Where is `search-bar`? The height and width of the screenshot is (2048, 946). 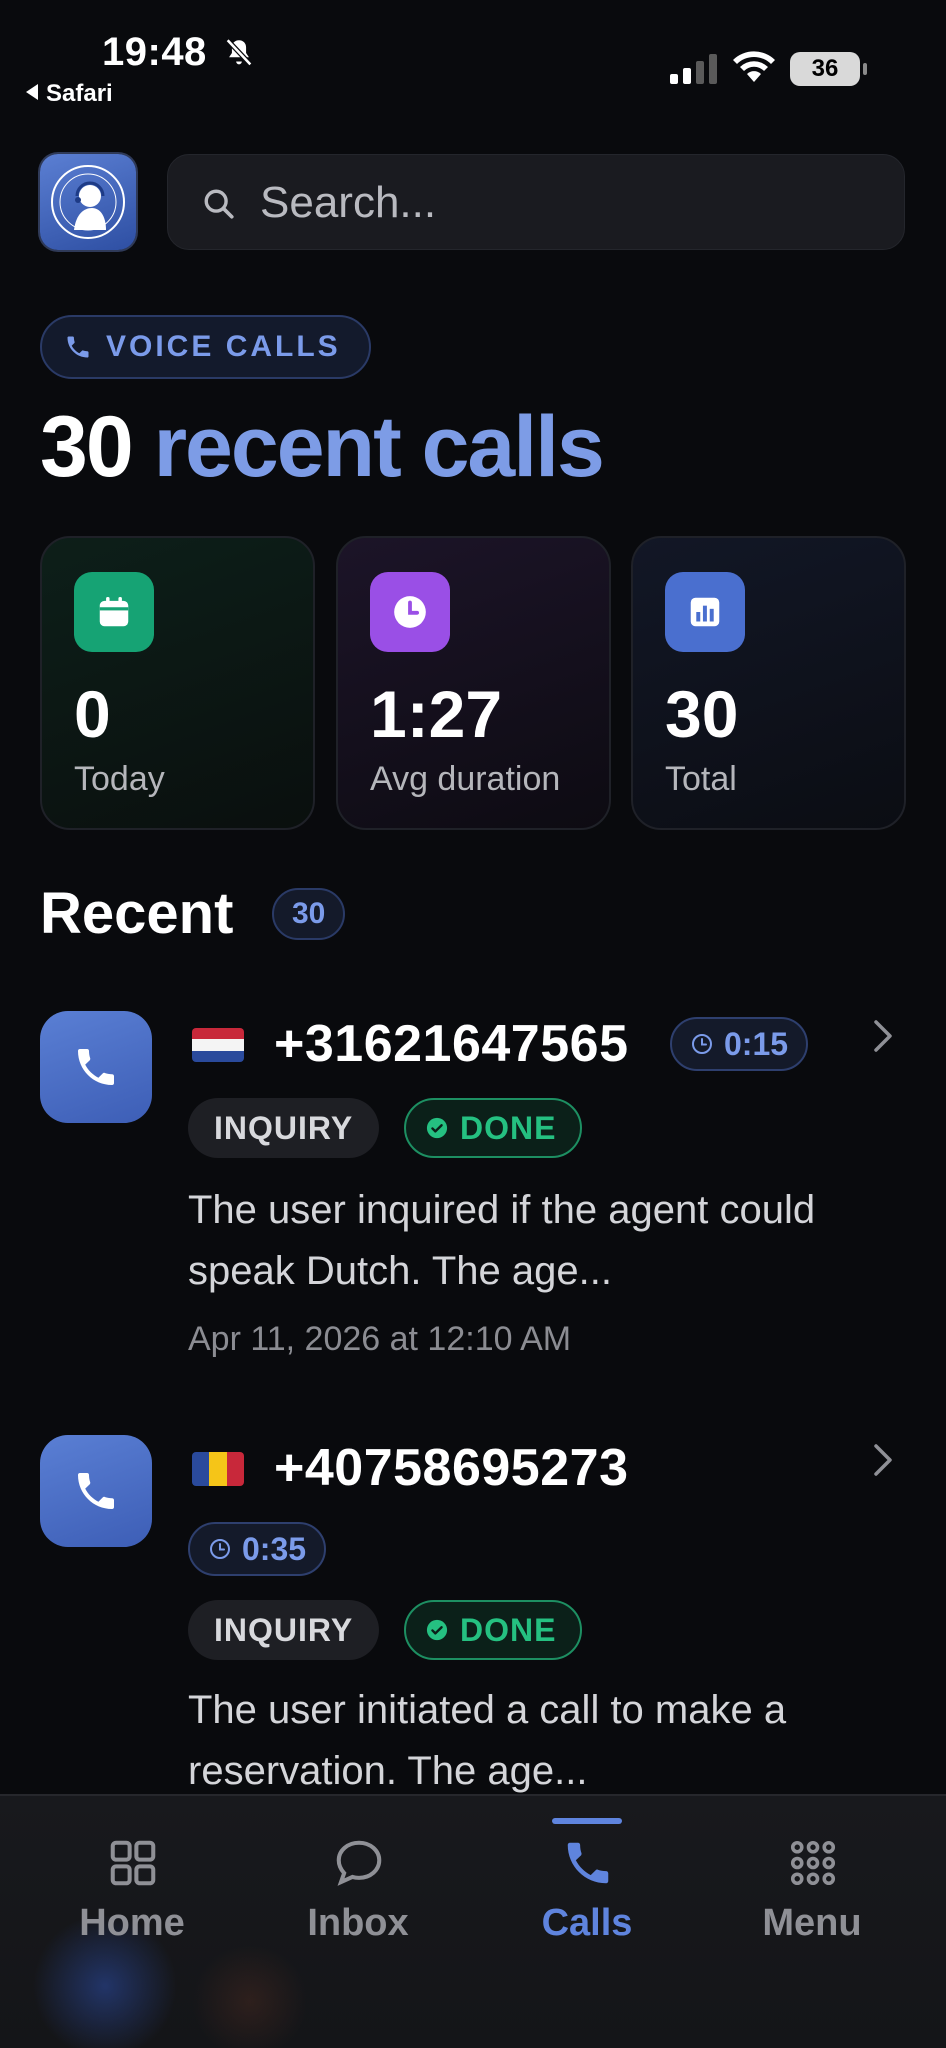 search-bar is located at coordinates (536, 202).